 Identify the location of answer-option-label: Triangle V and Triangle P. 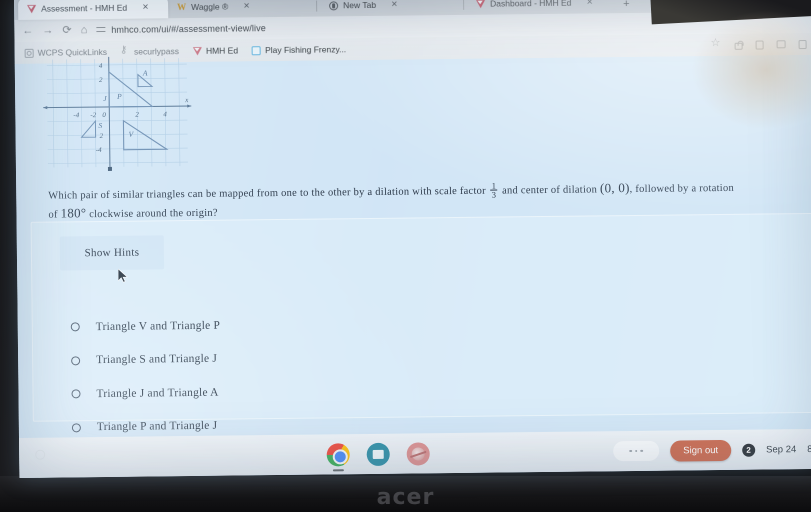
(158, 326).